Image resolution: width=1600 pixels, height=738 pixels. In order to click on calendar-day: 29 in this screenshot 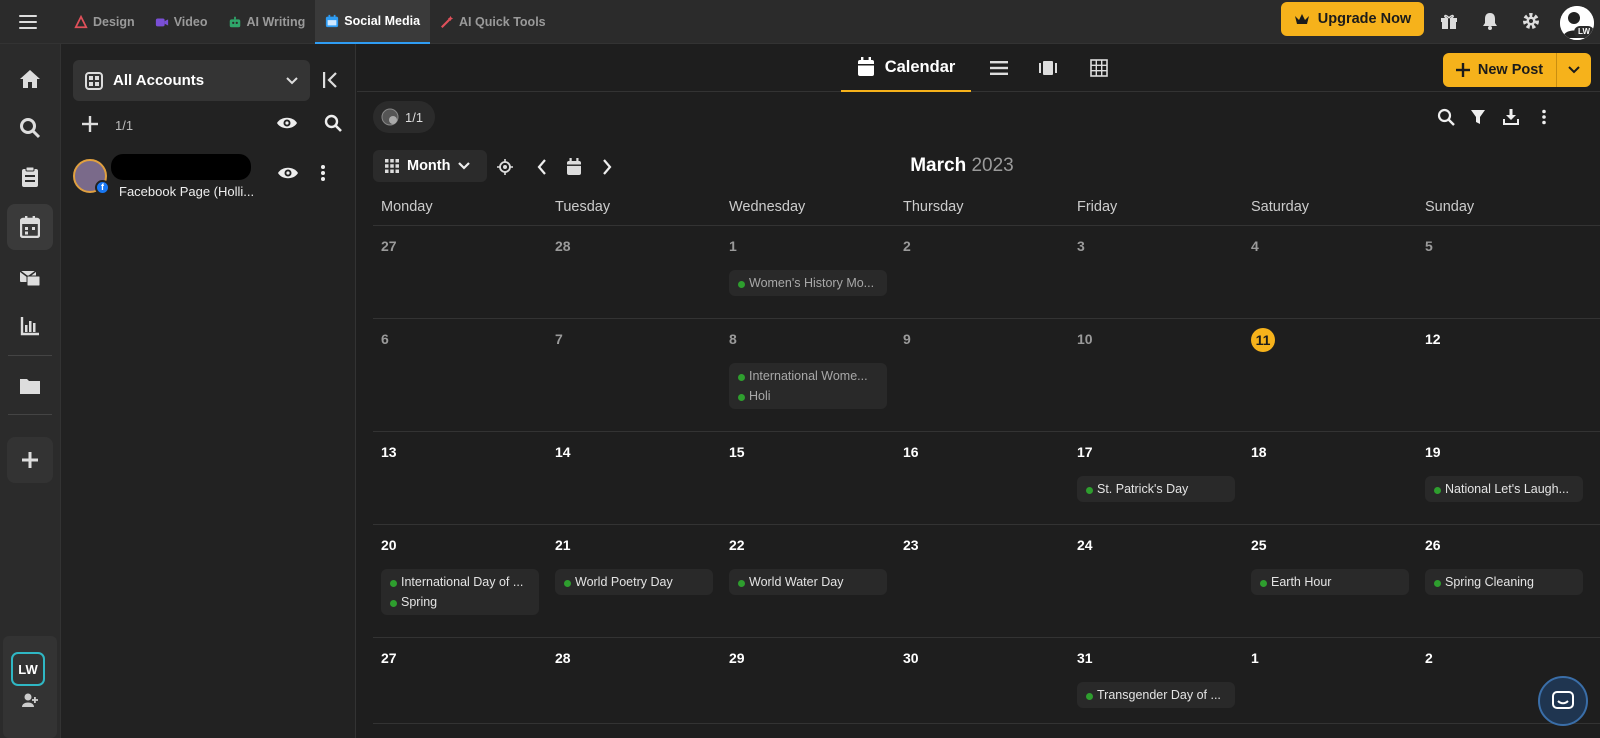, I will do `click(808, 680)`.